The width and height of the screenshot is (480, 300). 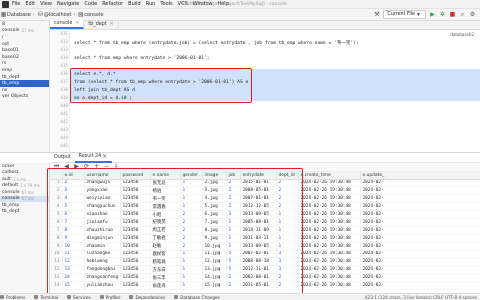 I want to click on tree-item-database02: base02, so click(x=24, y=57).